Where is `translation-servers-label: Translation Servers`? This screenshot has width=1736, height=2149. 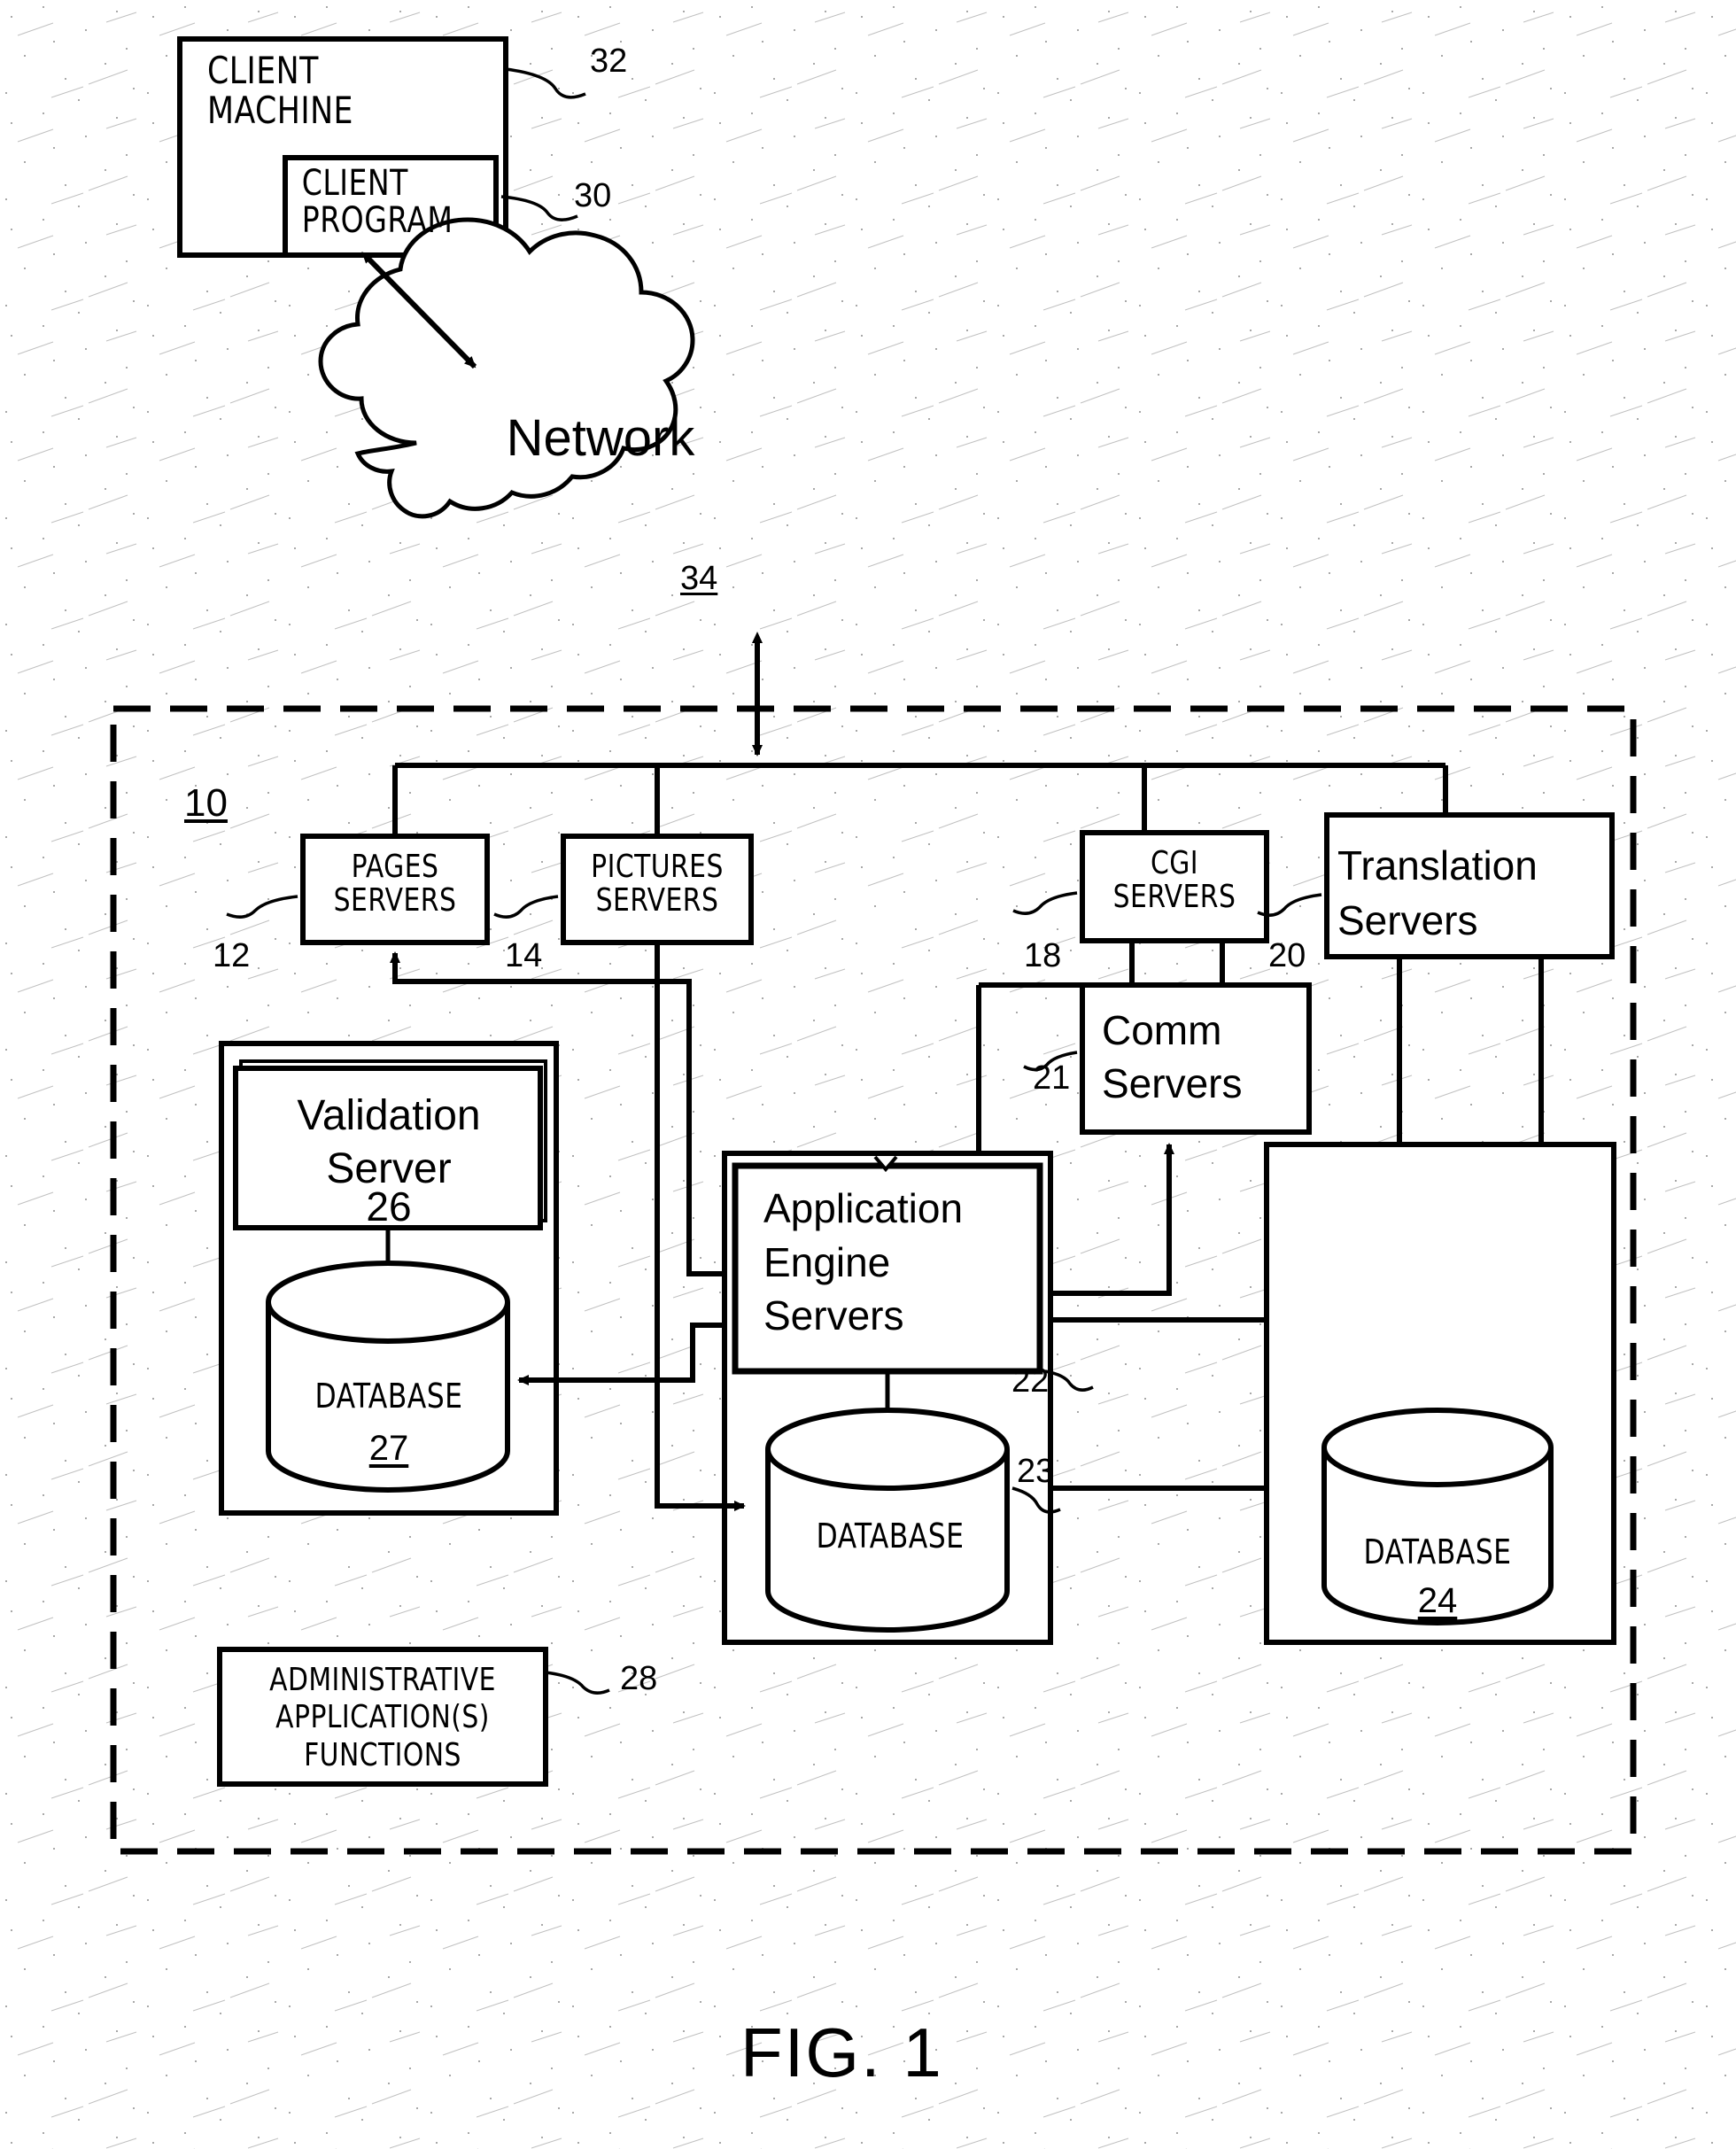
translation-servers-label: Translation Servers is located at coordinates (1438, 893).